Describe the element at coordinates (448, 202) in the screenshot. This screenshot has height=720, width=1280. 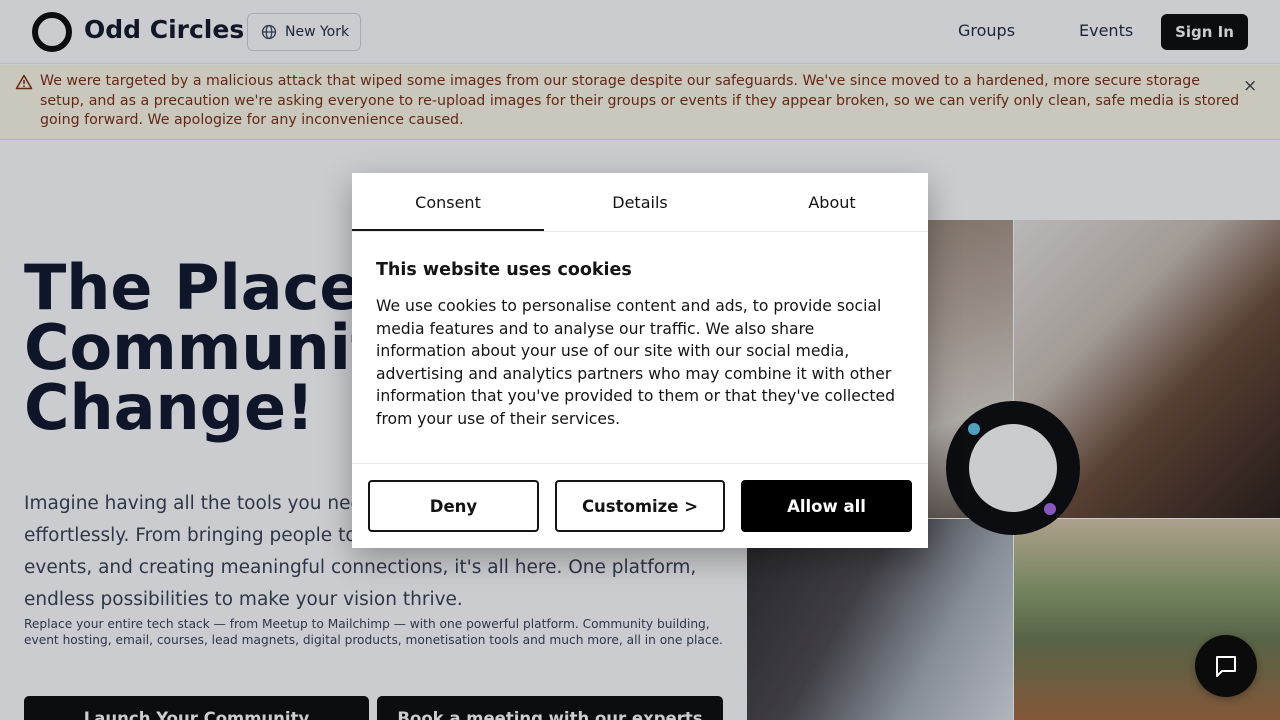
I see `tab-consent: Consent` at that location.